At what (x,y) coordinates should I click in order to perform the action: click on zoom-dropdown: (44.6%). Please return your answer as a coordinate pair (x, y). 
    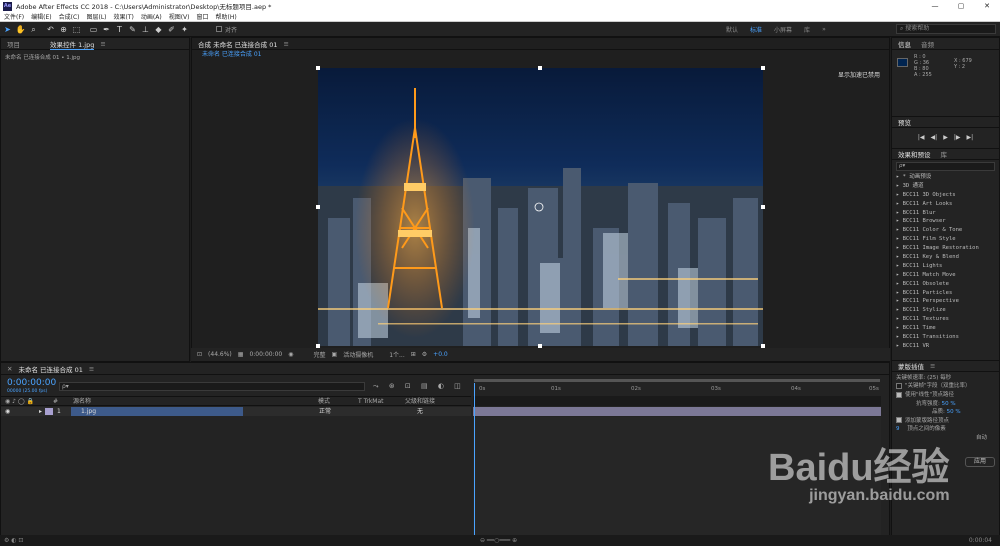
    Looking at the image, I should click on (220, 354).